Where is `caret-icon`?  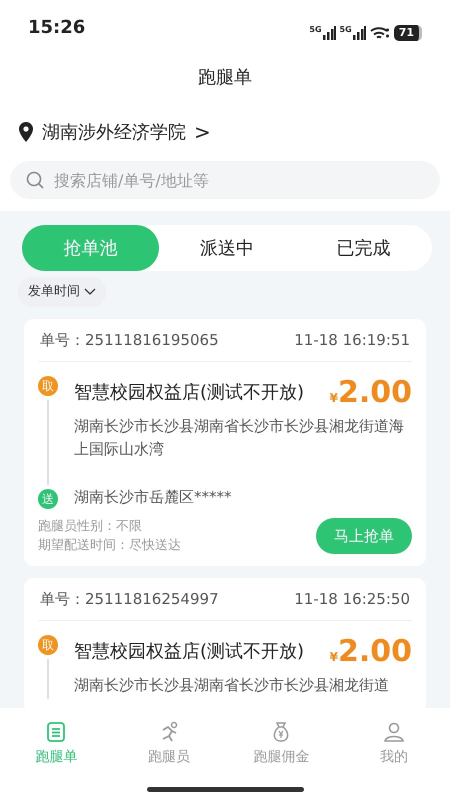
caret-icon is located at coordinates (90, 292).